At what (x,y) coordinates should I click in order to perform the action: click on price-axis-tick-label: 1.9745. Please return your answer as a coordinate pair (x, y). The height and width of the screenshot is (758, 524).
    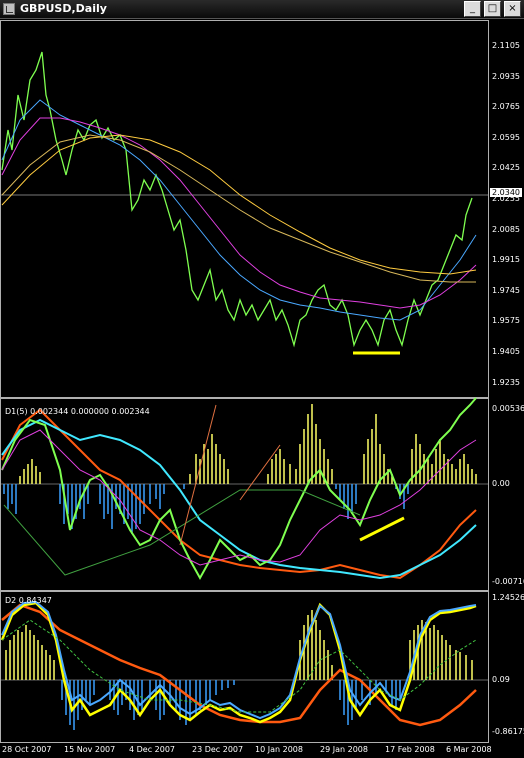
    Looking at the image, I should click on (506, 290).